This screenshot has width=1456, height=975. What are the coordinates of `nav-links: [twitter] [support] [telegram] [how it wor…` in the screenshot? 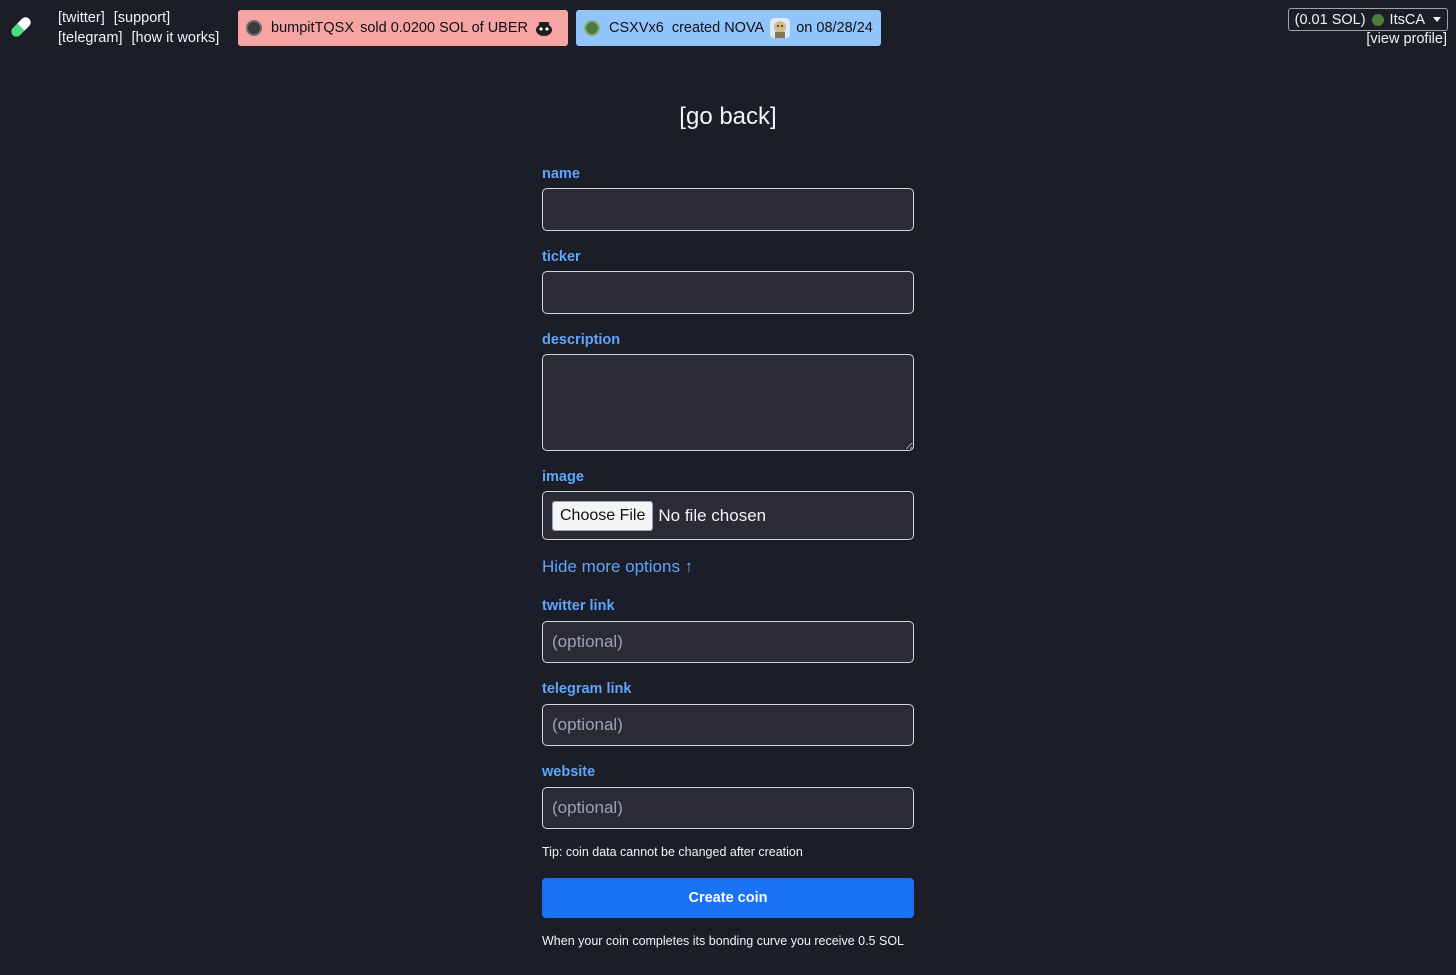 It's located at (143, 28).